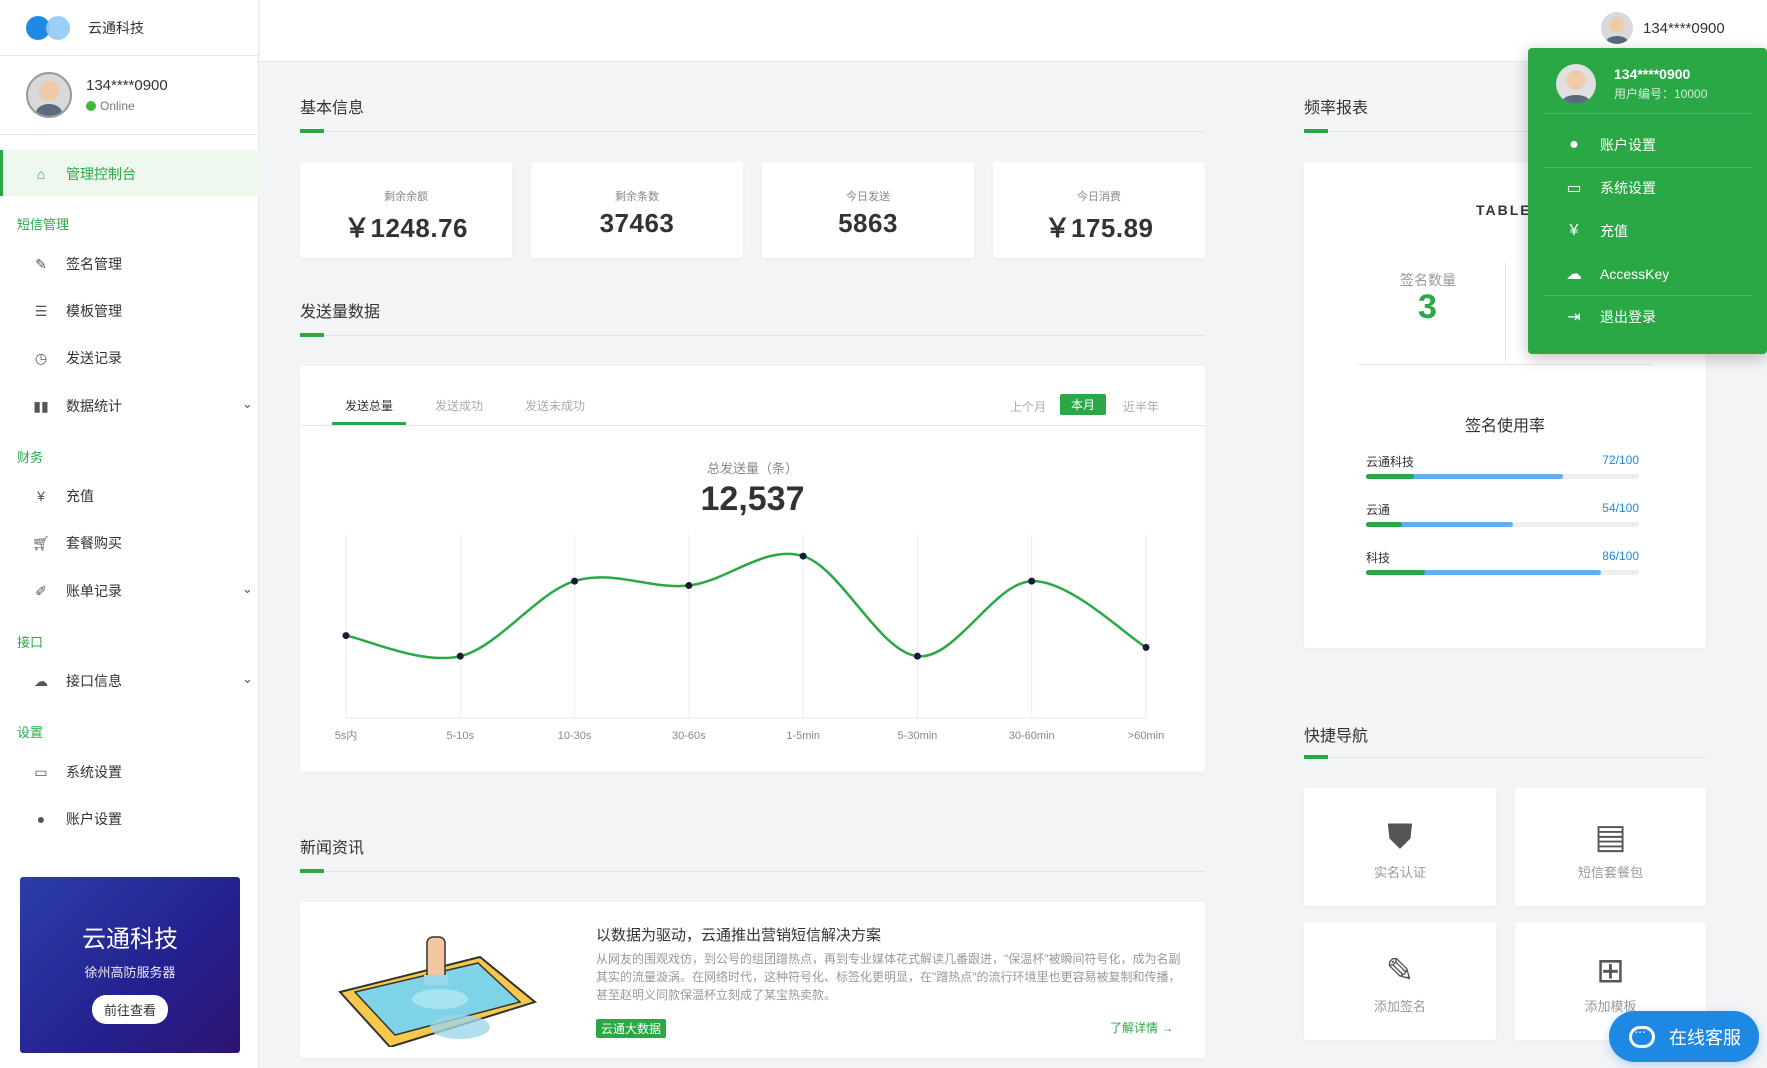 Image resolution: width=1767 pixels, height=1068 pixels. What do you see at coordinates (459, 405) in the screenshot?
I see `tab-success: 发送成功` at bounding box center [459, 405].